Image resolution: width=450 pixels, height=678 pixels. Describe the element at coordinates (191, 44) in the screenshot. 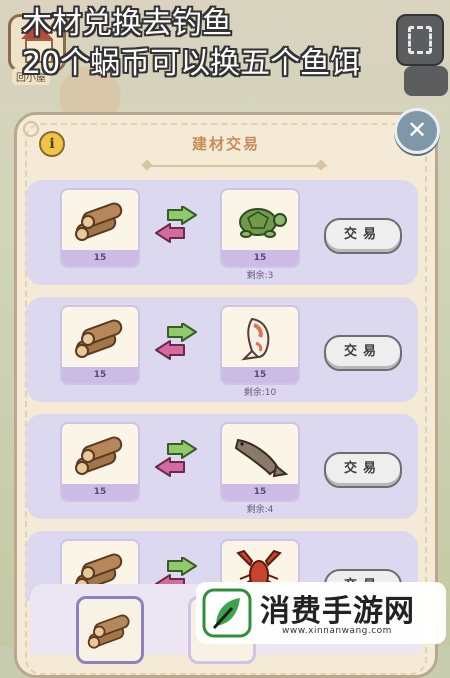

I see `overlay-caption: 木材兑换去钓鱼 20个蜗币可以换五个鱼饵` at that location.